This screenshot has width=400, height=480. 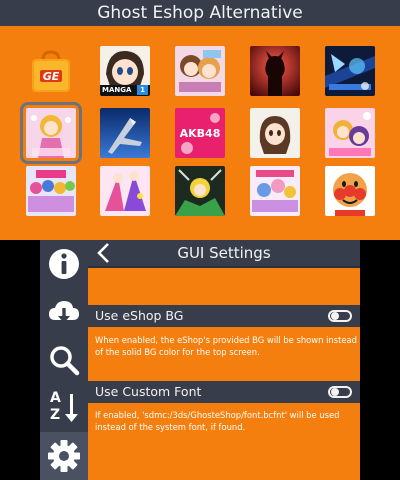 I want to click on page-title: GUI Settings, so click(x=224, y=253).